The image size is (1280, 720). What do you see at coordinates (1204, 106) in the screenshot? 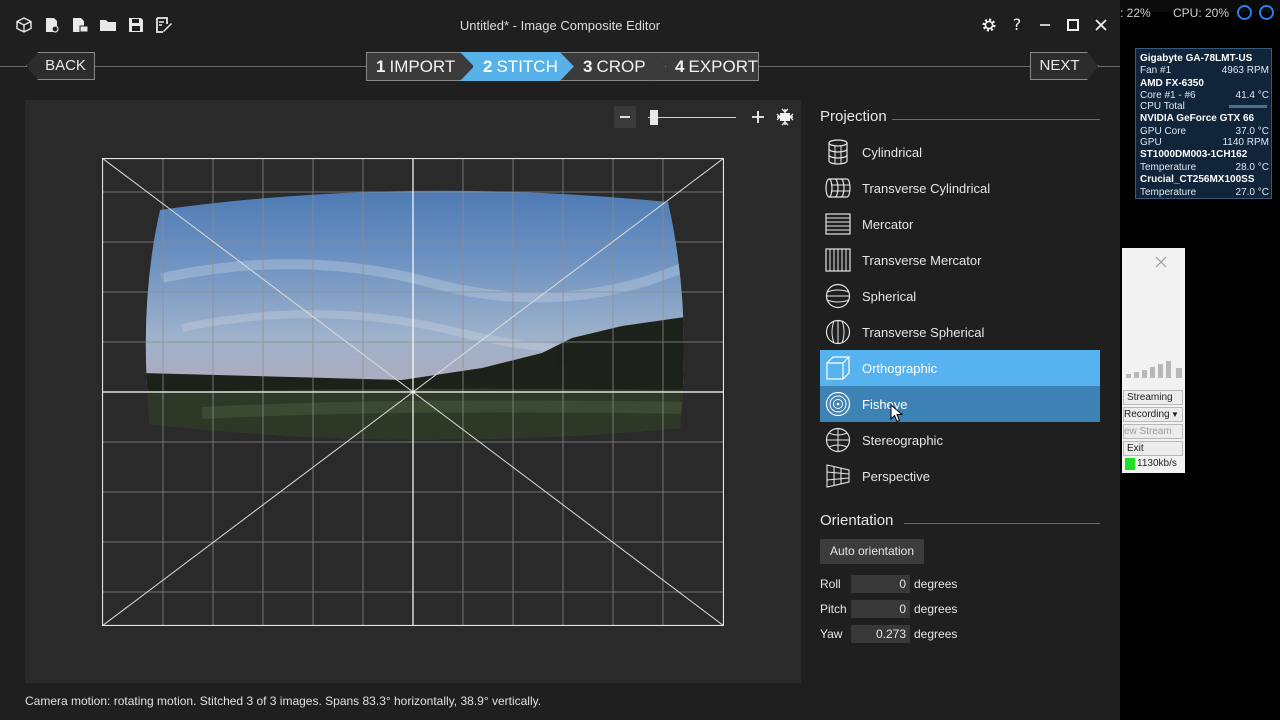
I see `hw-row: CPU Total` at bounding box center [1204, 106].